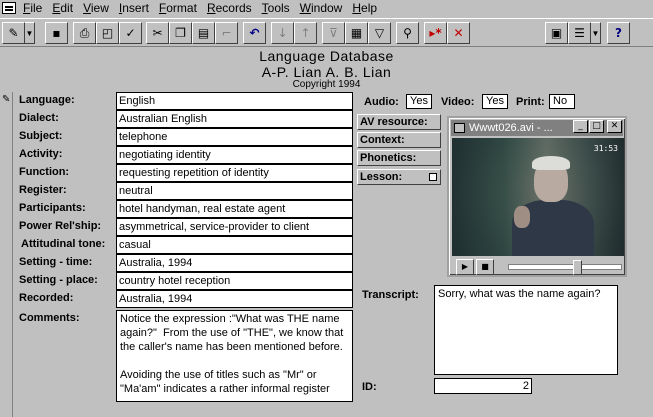 The width and height of the screenshot is (653, 417). I want to click on setting-place-label: Setting - place:, so click(58, 280).